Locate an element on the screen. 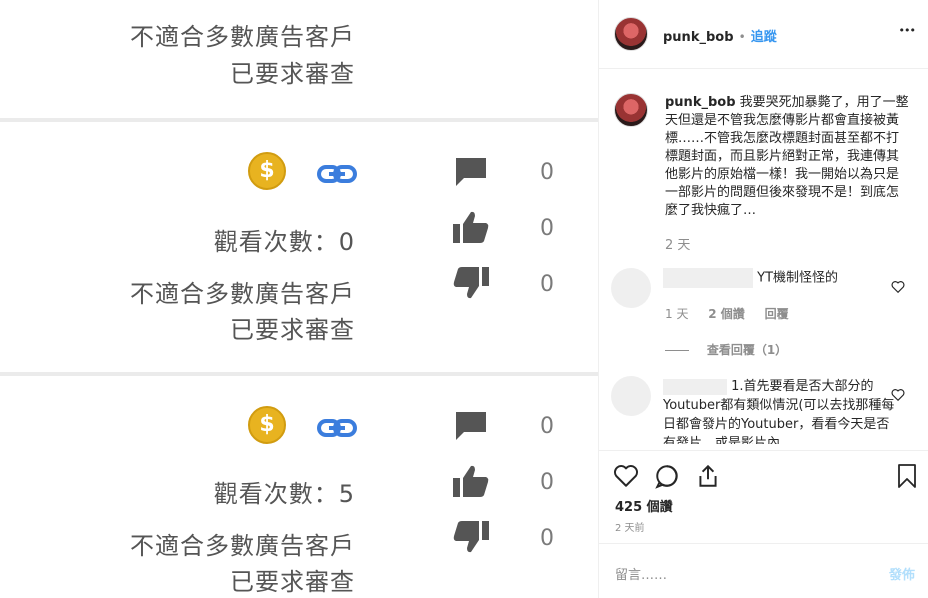 This screenshot has height=598, width=928. view-replies: 查看回覆（1） is located at coordinates (726, 349).